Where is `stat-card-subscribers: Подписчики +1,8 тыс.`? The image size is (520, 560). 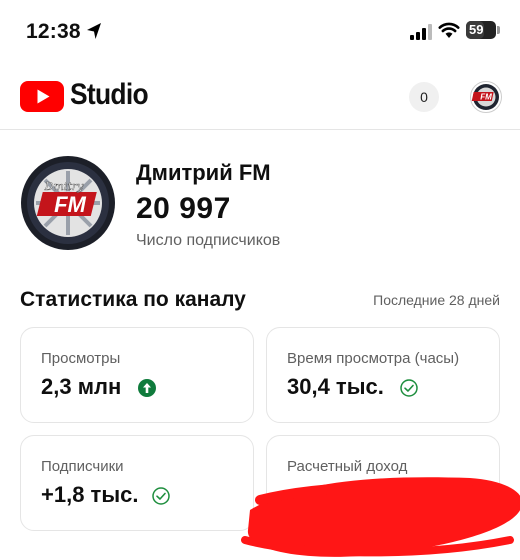 stat-card-subscribers: Подписчики +1,8 тыс. is located at coordinates (137, 483).